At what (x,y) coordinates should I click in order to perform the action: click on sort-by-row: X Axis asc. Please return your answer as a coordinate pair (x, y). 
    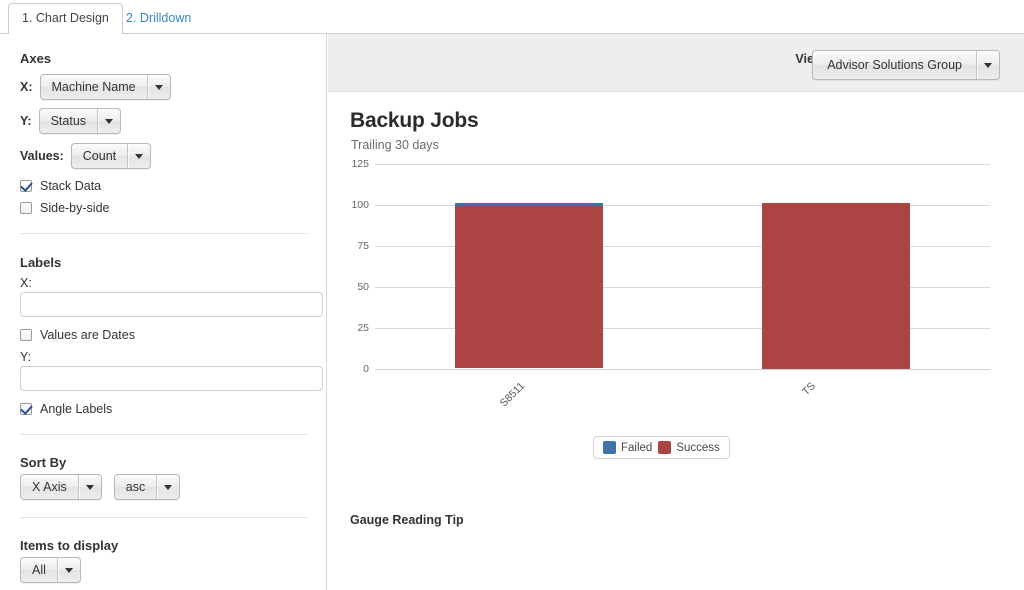
    Looking at the image, I should click on (100, 487).